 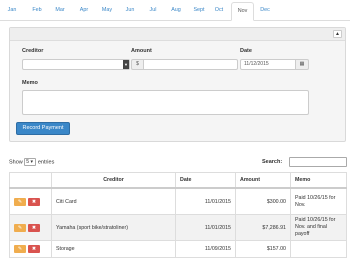 I want to click on amount-label: Amount, so click(x=141, y=51).